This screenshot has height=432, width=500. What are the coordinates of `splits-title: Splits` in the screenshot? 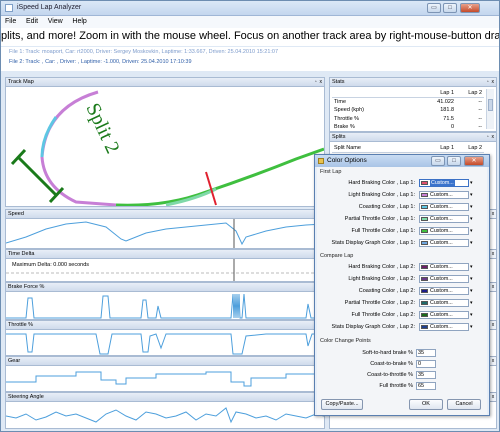 It's located at (339, 137).